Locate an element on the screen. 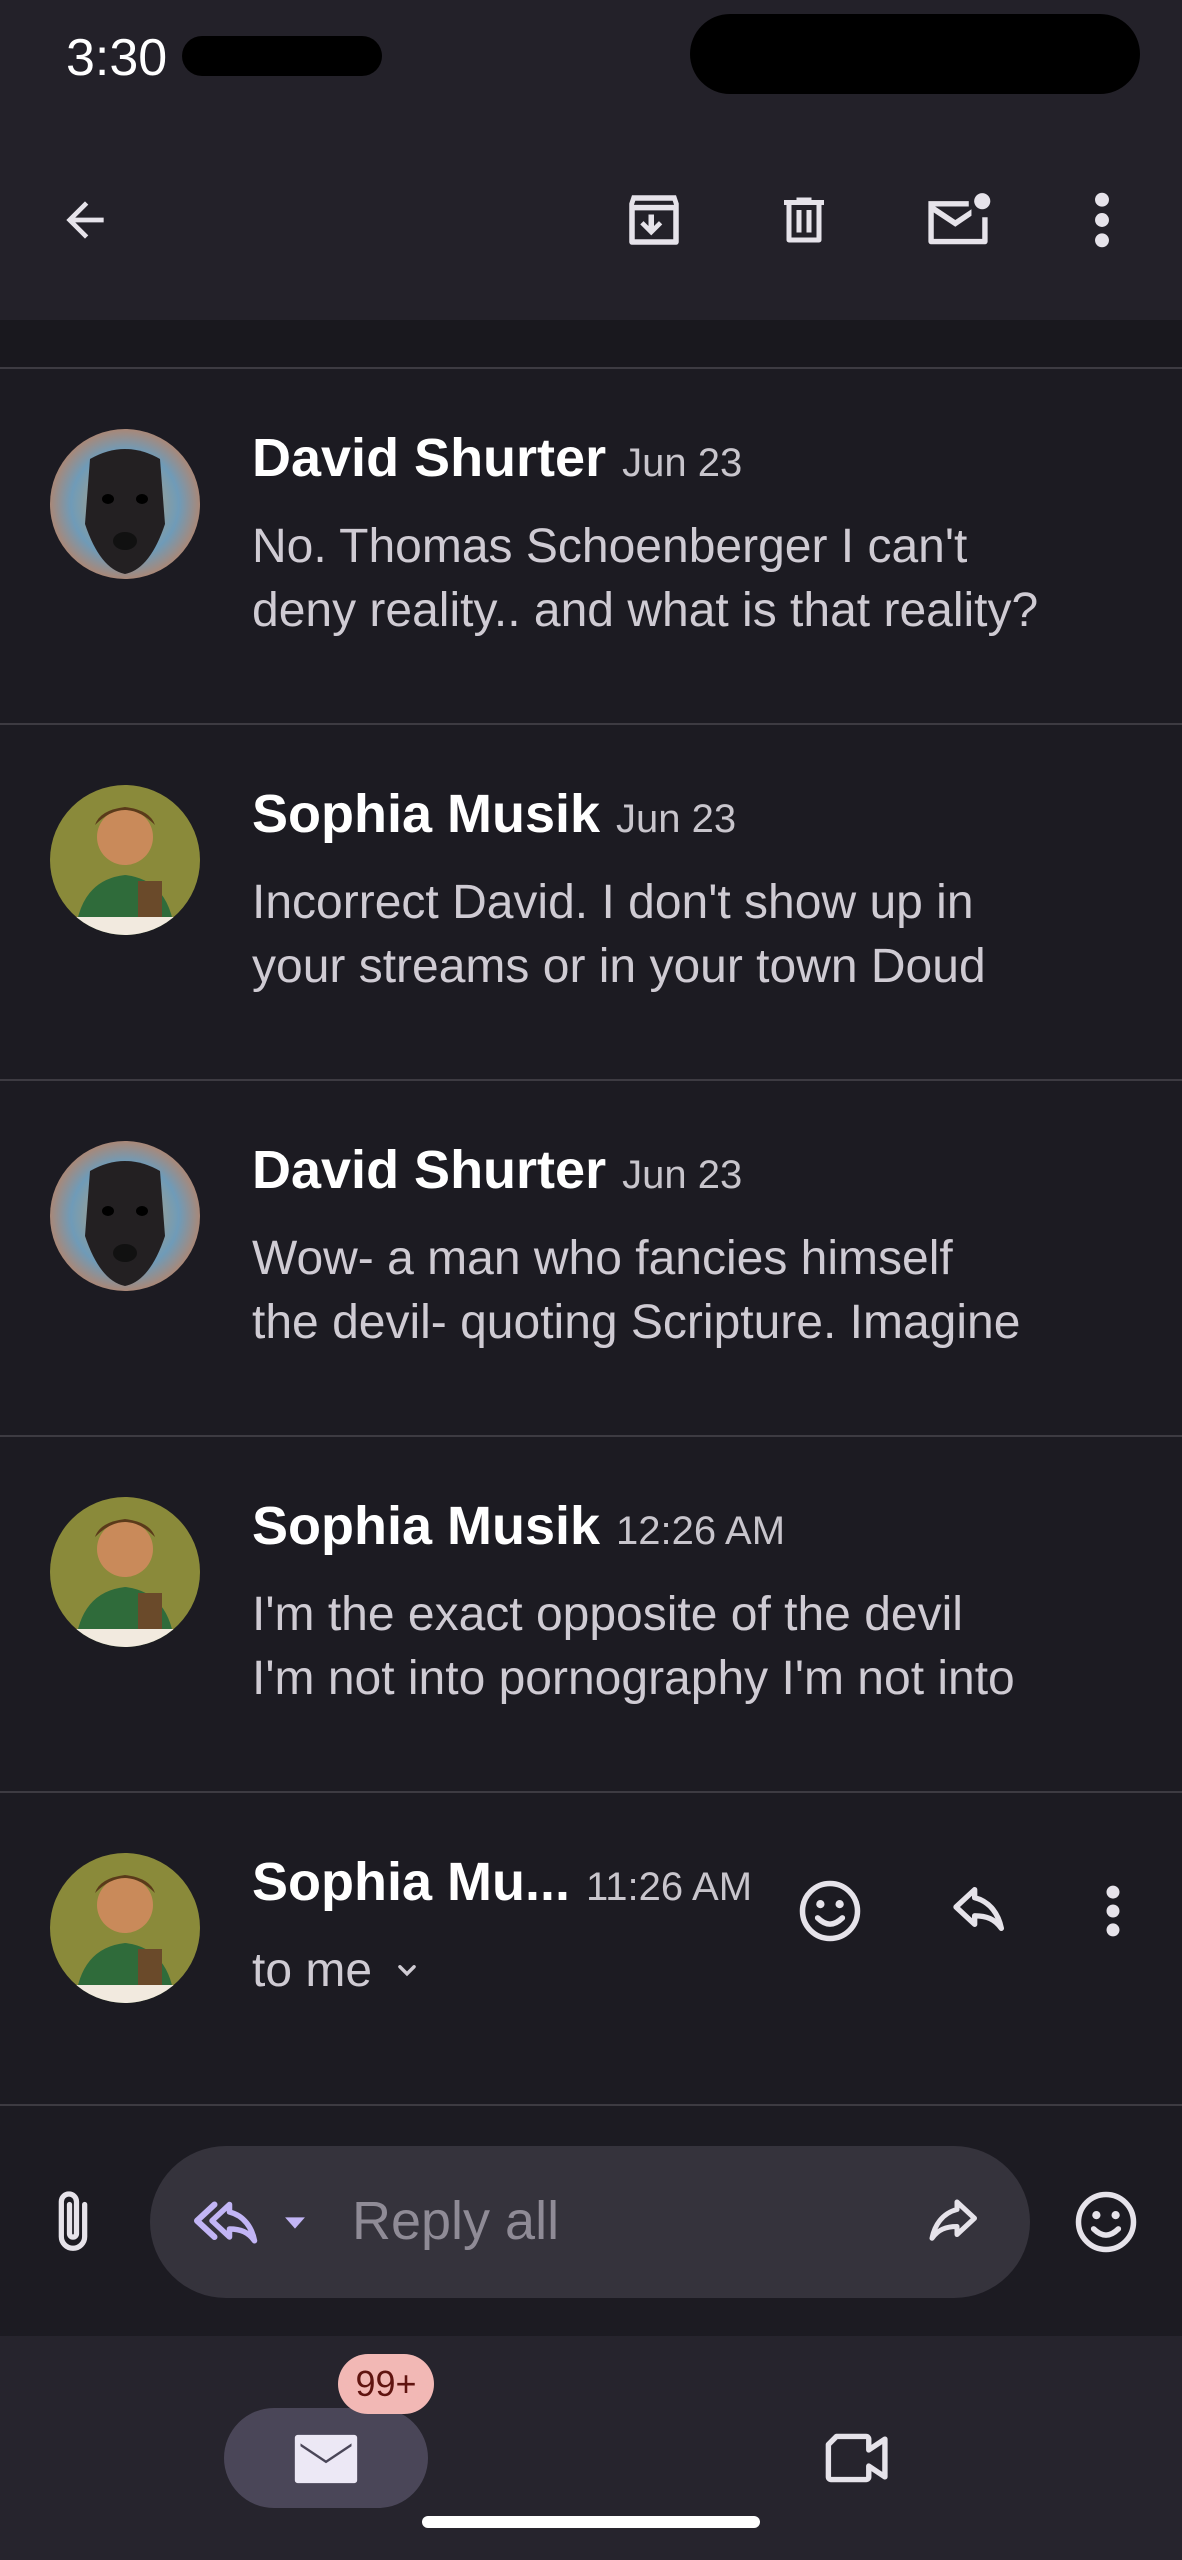 Image resolution: width=1182 pixels, height=2560 pixels. reply-icon is located at coordinates (978, 1909).